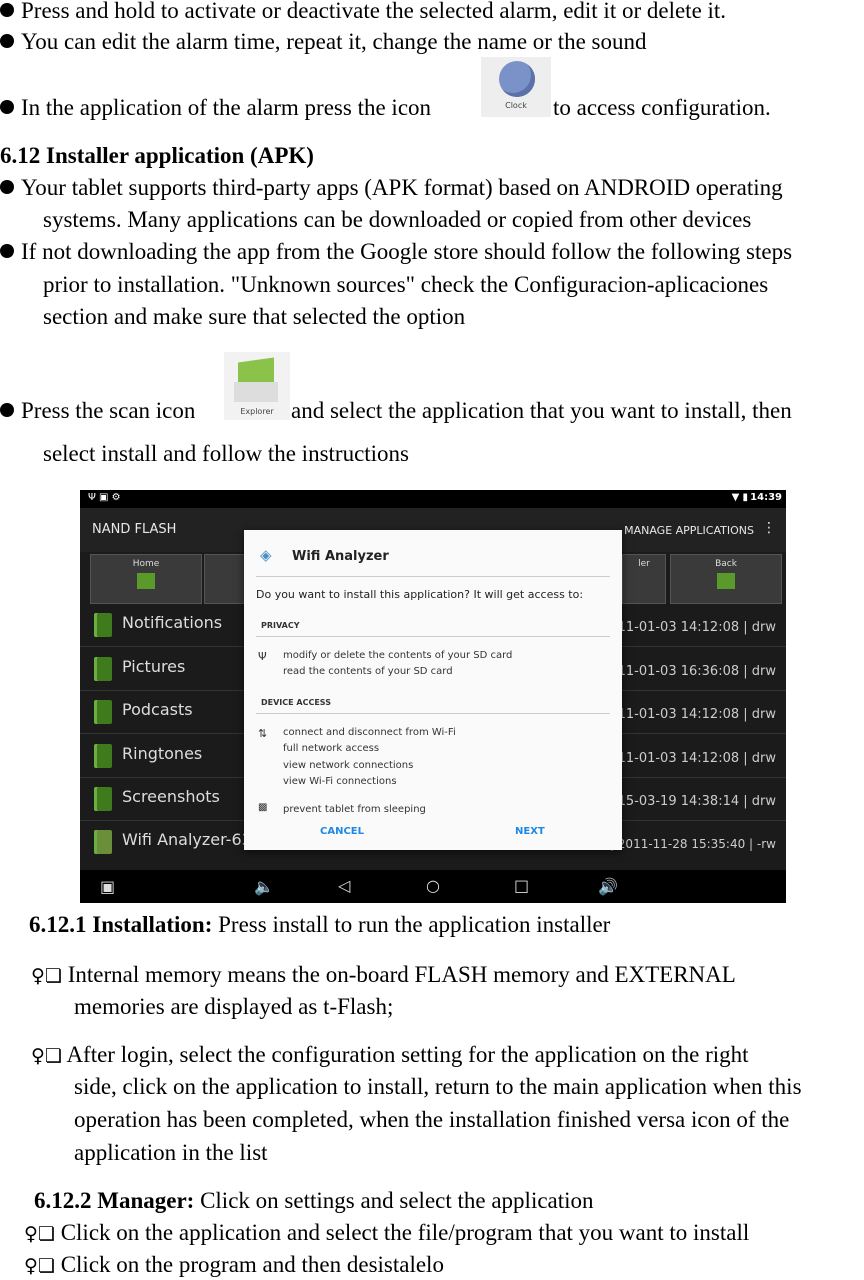 The image size is (864, 1280). What do you see at coordinates (263, 733) in the screenshot?
I see `network-icon: ⇅` at bounding box center [263, 733].